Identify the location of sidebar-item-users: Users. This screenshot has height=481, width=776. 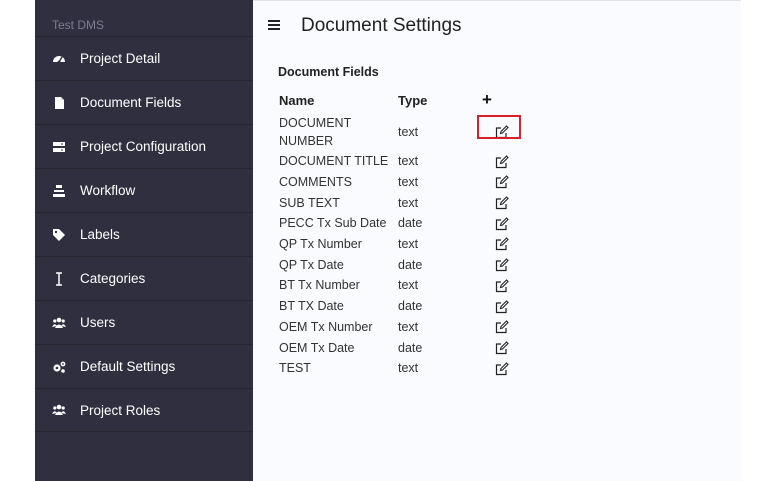
(144, 322).